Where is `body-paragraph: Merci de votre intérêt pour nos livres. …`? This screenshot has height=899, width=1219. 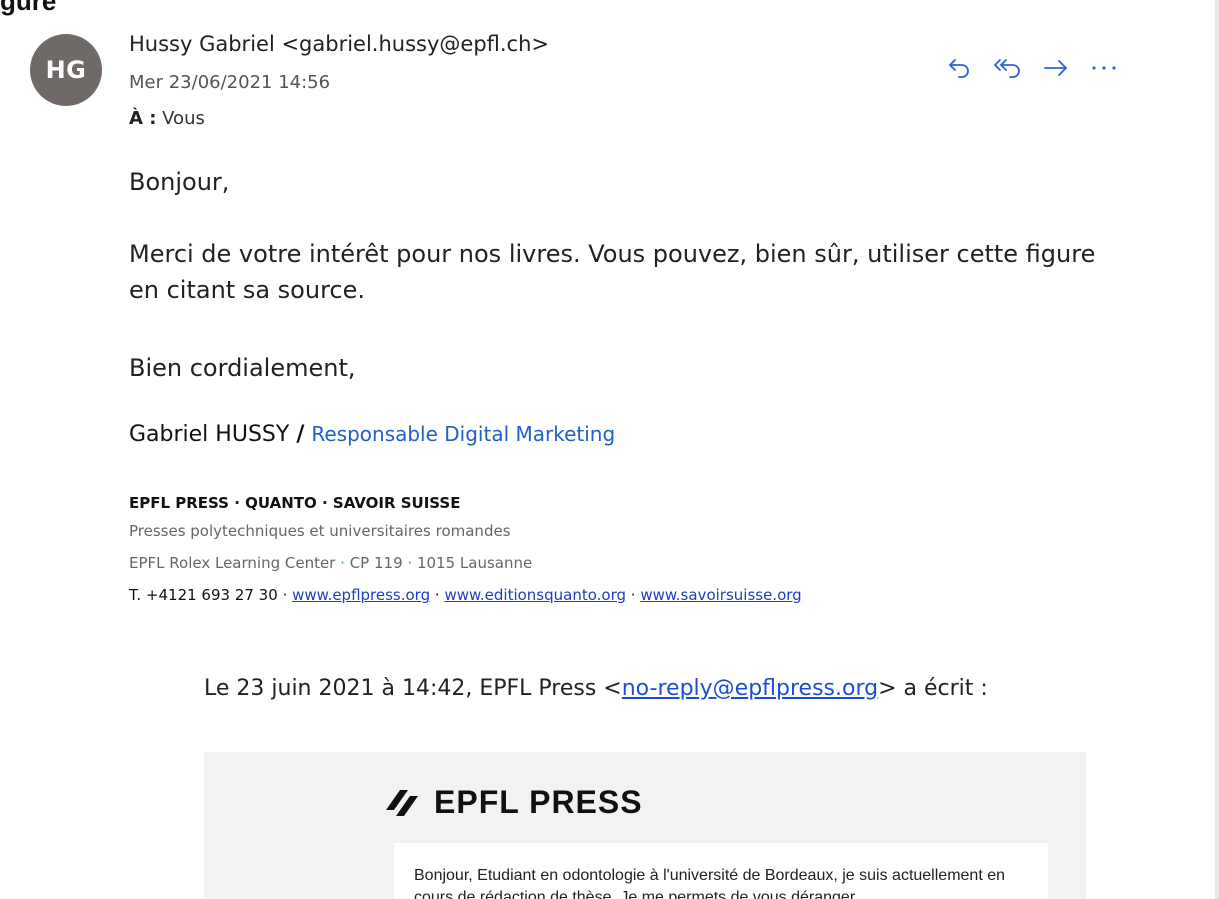
body-paragraph: Merci de votre intérêt pour nos livres. … is located at coordinates (612, 272).